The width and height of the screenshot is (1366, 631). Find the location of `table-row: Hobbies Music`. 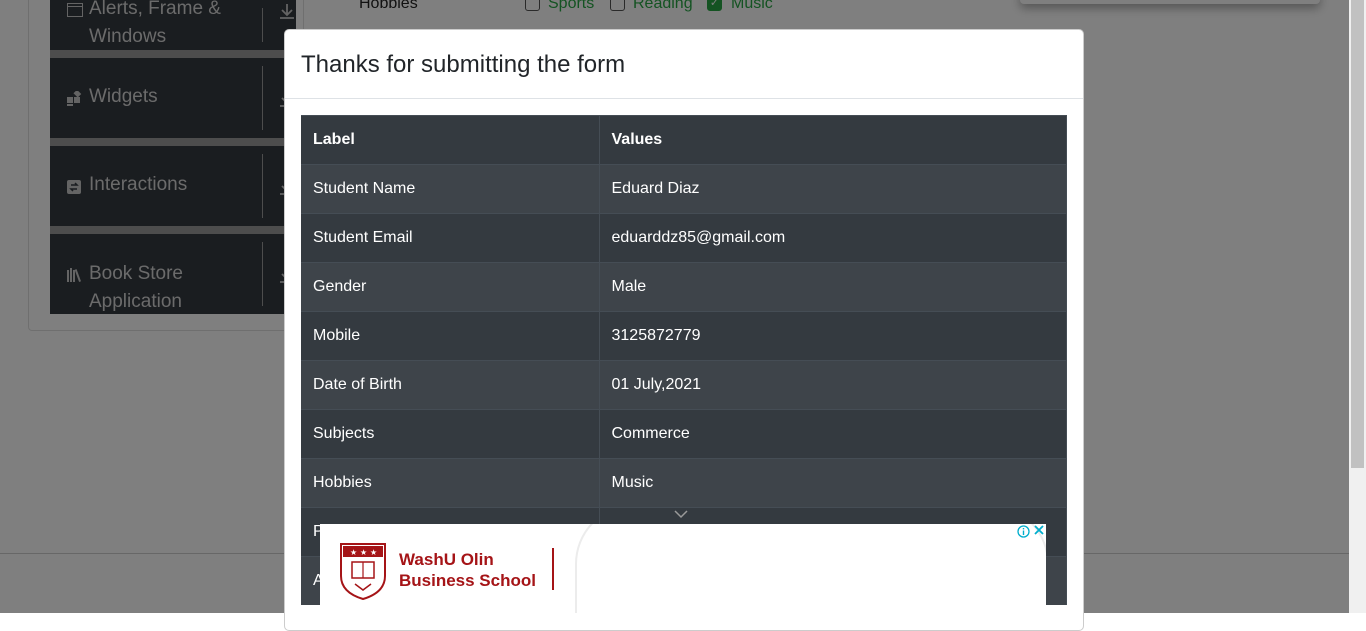

table-row: Hobbies Music is located at coordinates (684, 483).